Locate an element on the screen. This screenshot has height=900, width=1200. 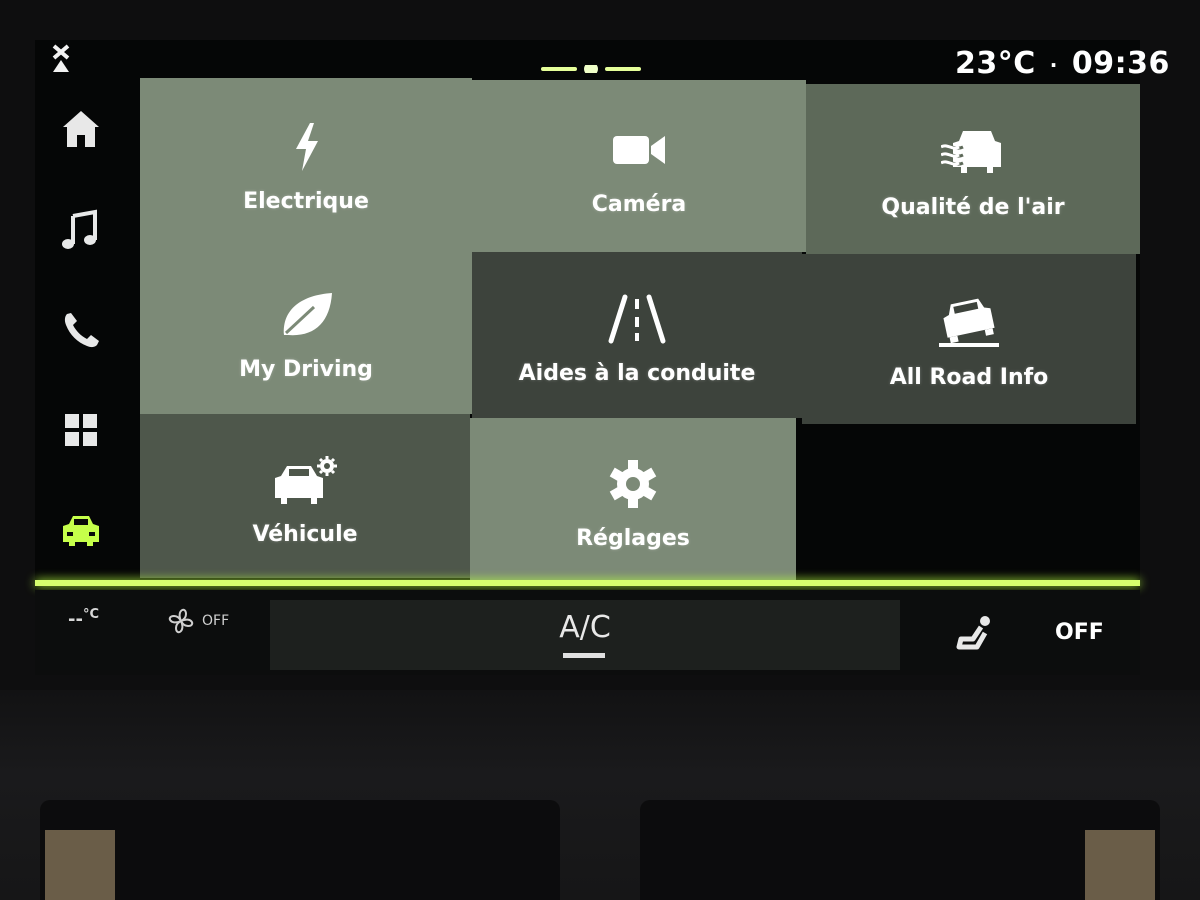
tile-label: Véhicule is located at coordinates (305, 534).